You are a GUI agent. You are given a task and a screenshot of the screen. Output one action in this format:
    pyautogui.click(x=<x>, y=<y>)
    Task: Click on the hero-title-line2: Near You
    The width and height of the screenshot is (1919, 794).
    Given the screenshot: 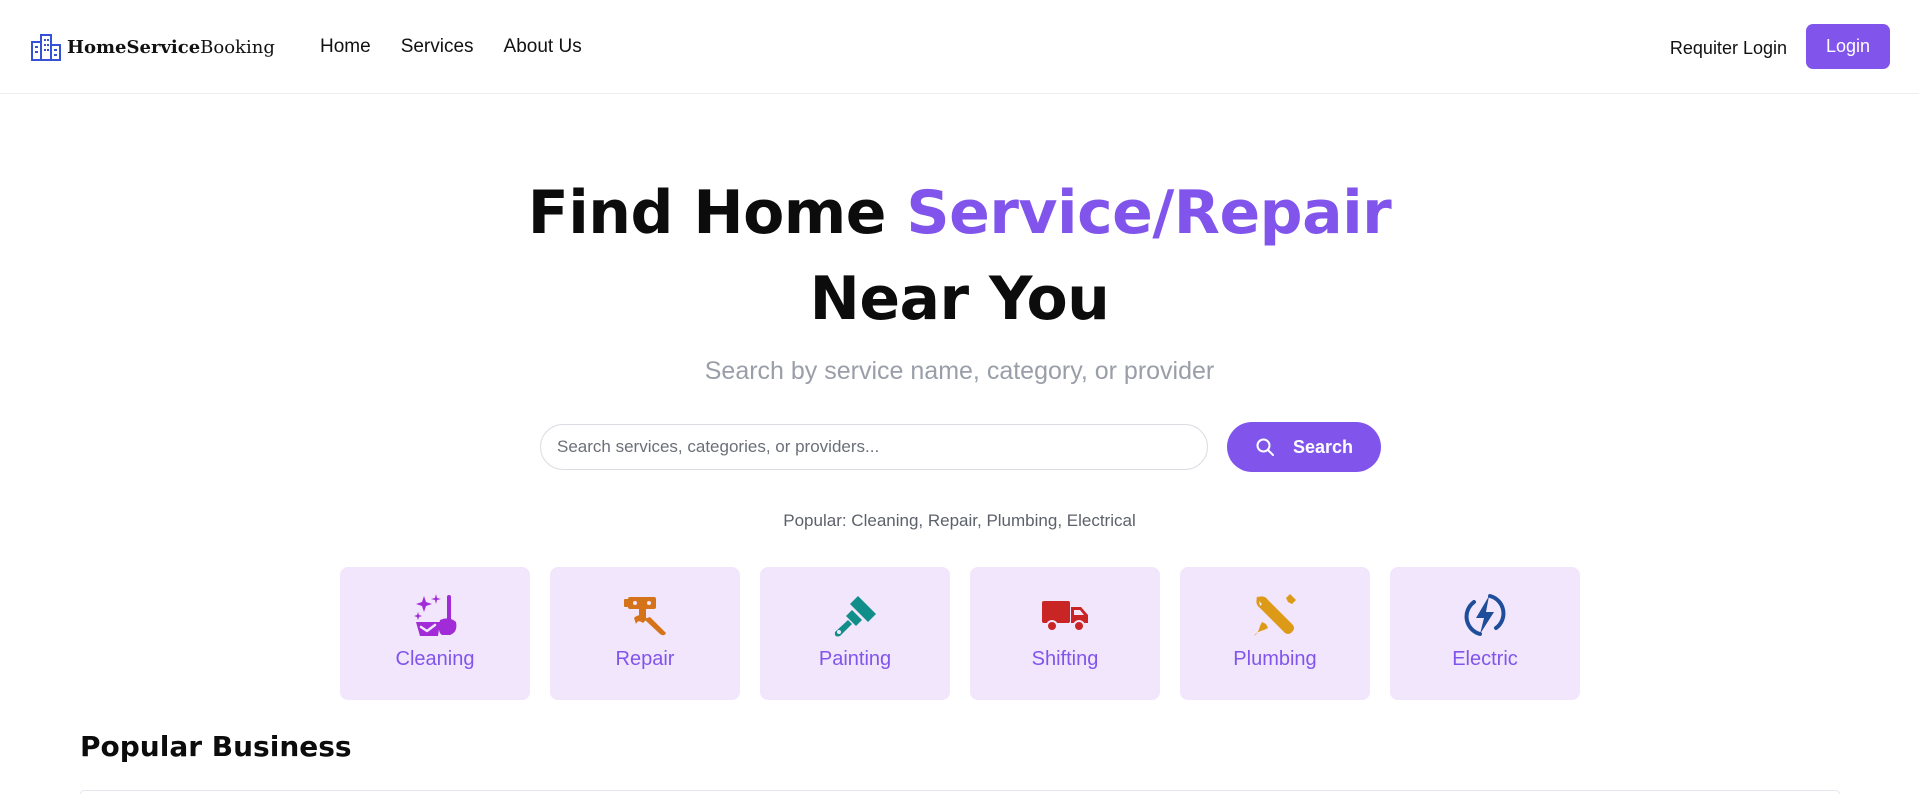 What is the action you would take?
    pyautogui.click(x=959, y=299)
    